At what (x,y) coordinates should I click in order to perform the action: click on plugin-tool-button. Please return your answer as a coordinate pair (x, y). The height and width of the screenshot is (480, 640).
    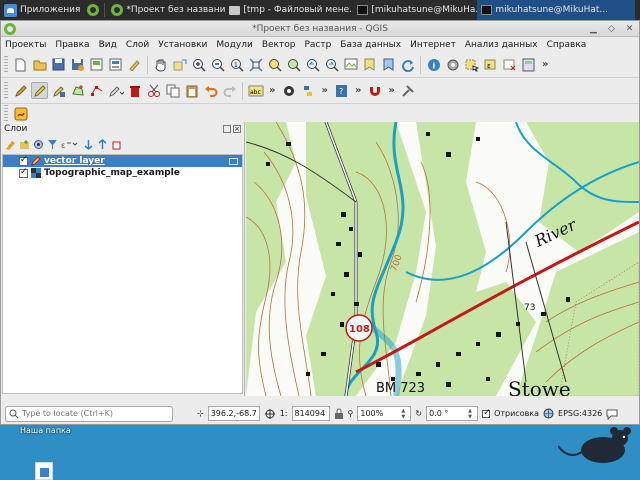
    Looking at the image, I should click on (20, 114).